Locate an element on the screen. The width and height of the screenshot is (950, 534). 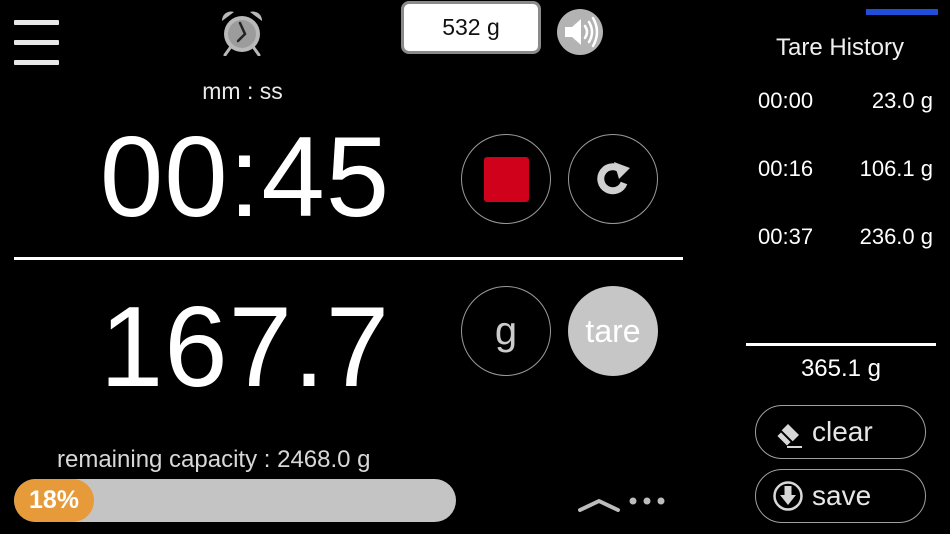
hamburger-menu-icon is located at coordinates (36, 22).